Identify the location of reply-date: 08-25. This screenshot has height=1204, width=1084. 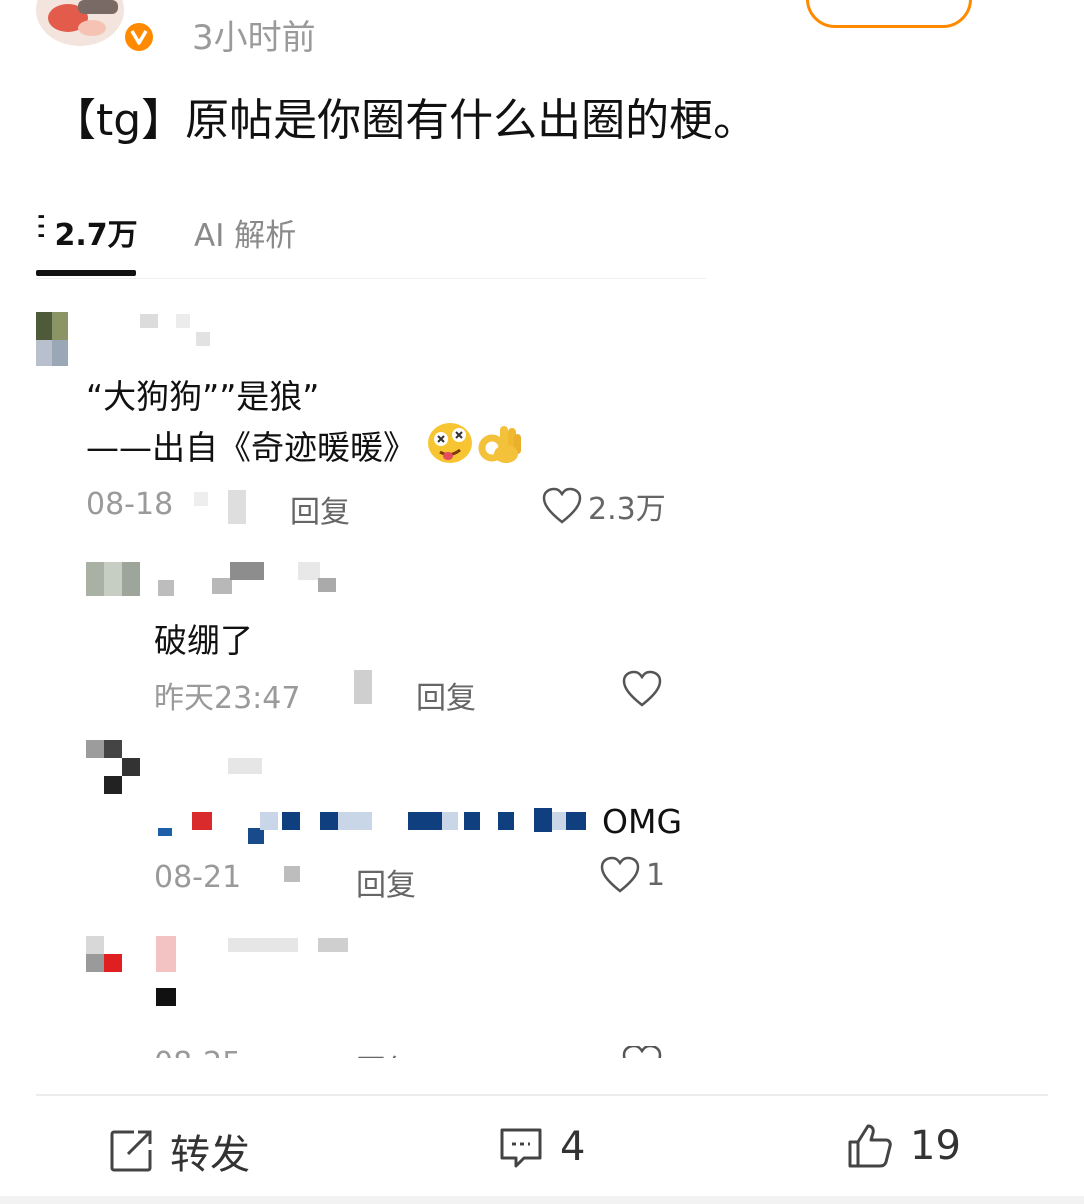
(197, 1052).